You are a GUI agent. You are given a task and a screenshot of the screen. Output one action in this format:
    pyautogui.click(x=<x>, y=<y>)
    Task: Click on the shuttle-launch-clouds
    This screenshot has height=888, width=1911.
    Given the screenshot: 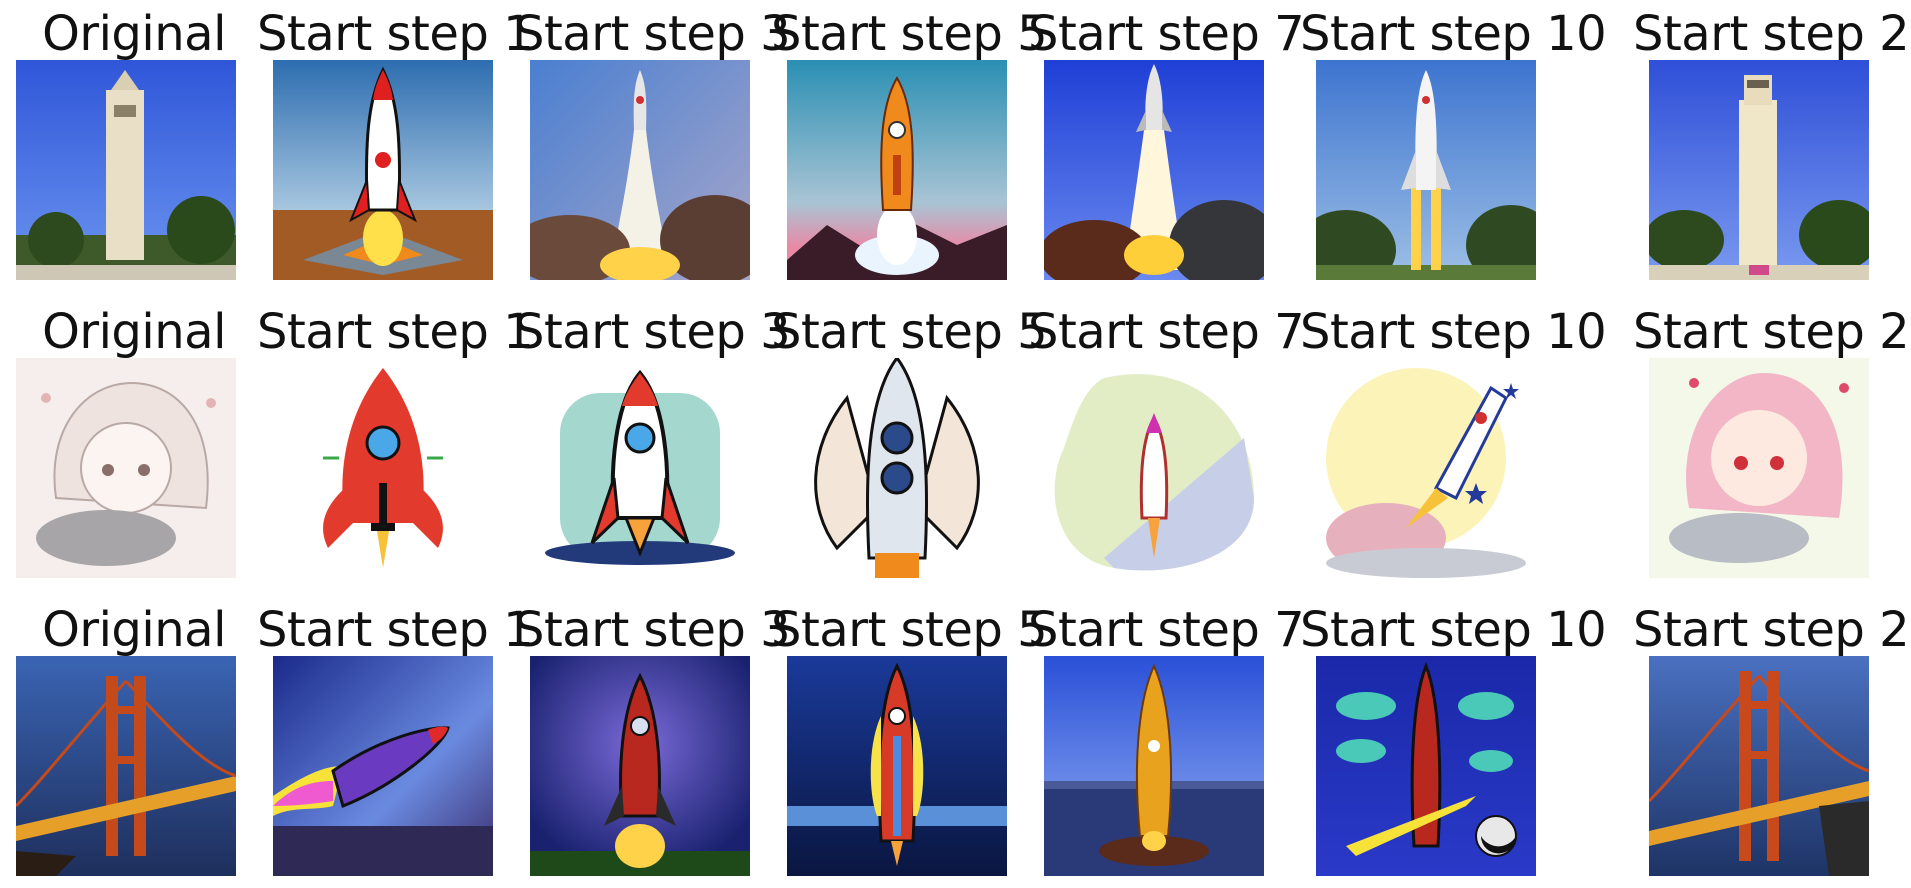 What is the action you would take?
    pyautogui.click(x=1154, y=170)
    